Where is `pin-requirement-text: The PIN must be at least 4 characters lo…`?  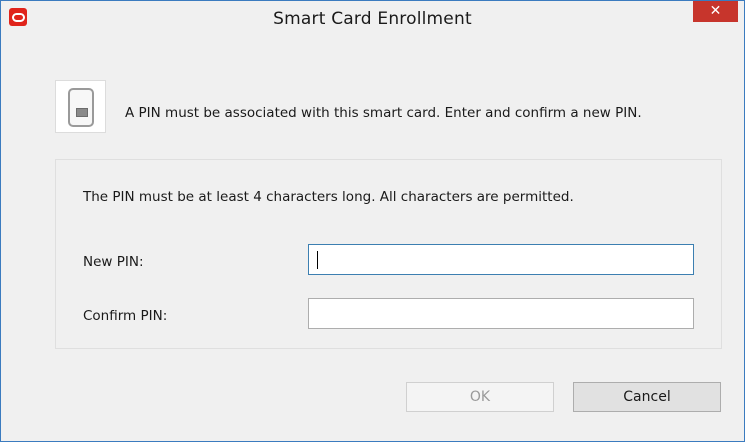 pin-requirement-text: The PIN must be at least 4 characters lo… is located at coordinates (328, 197).